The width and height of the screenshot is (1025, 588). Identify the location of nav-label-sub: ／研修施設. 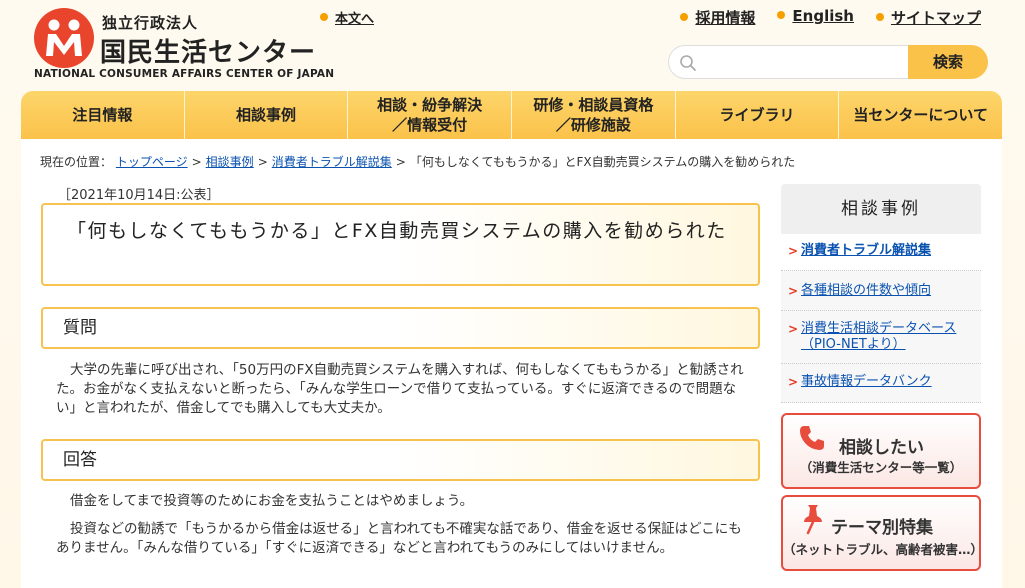
(593, 125).